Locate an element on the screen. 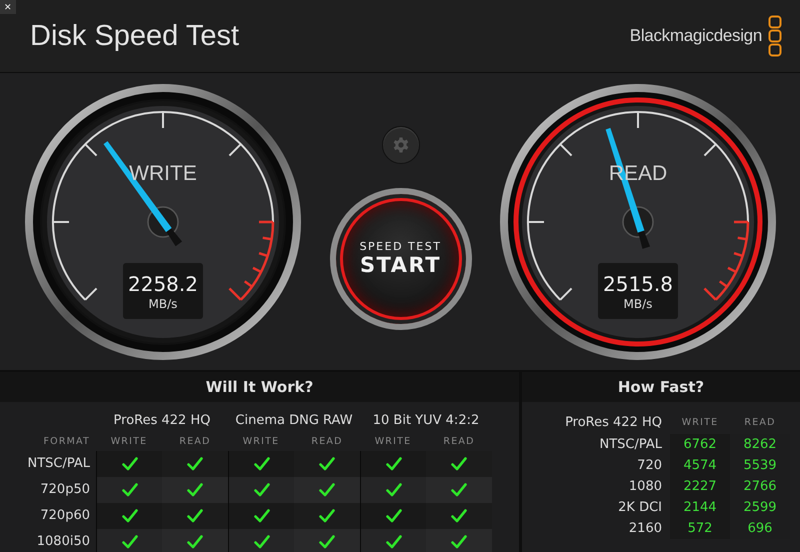 Image resolution: width=800 pixels, height=552 pixels. table-cell: 6762 is located at coordinates (700, 444).